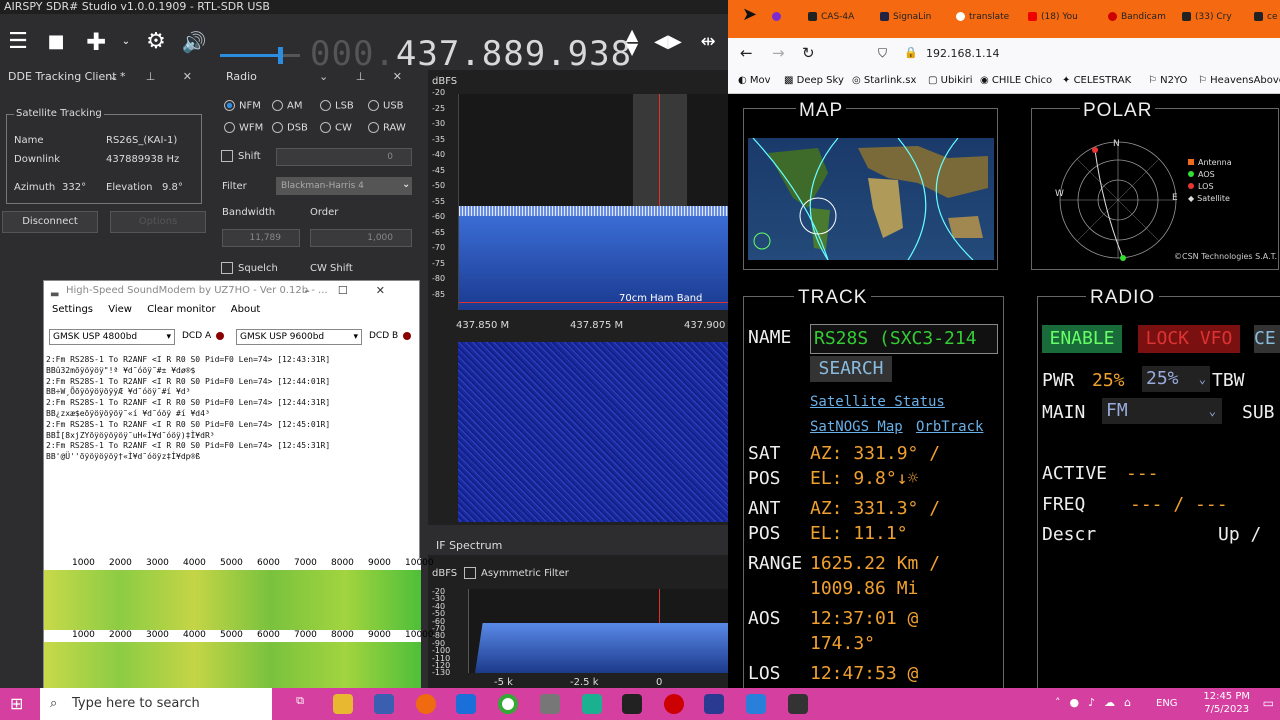  Describe the element at coordinates (1167, 703) in the screenshot. I see `language-indicator: ENG` at that location.